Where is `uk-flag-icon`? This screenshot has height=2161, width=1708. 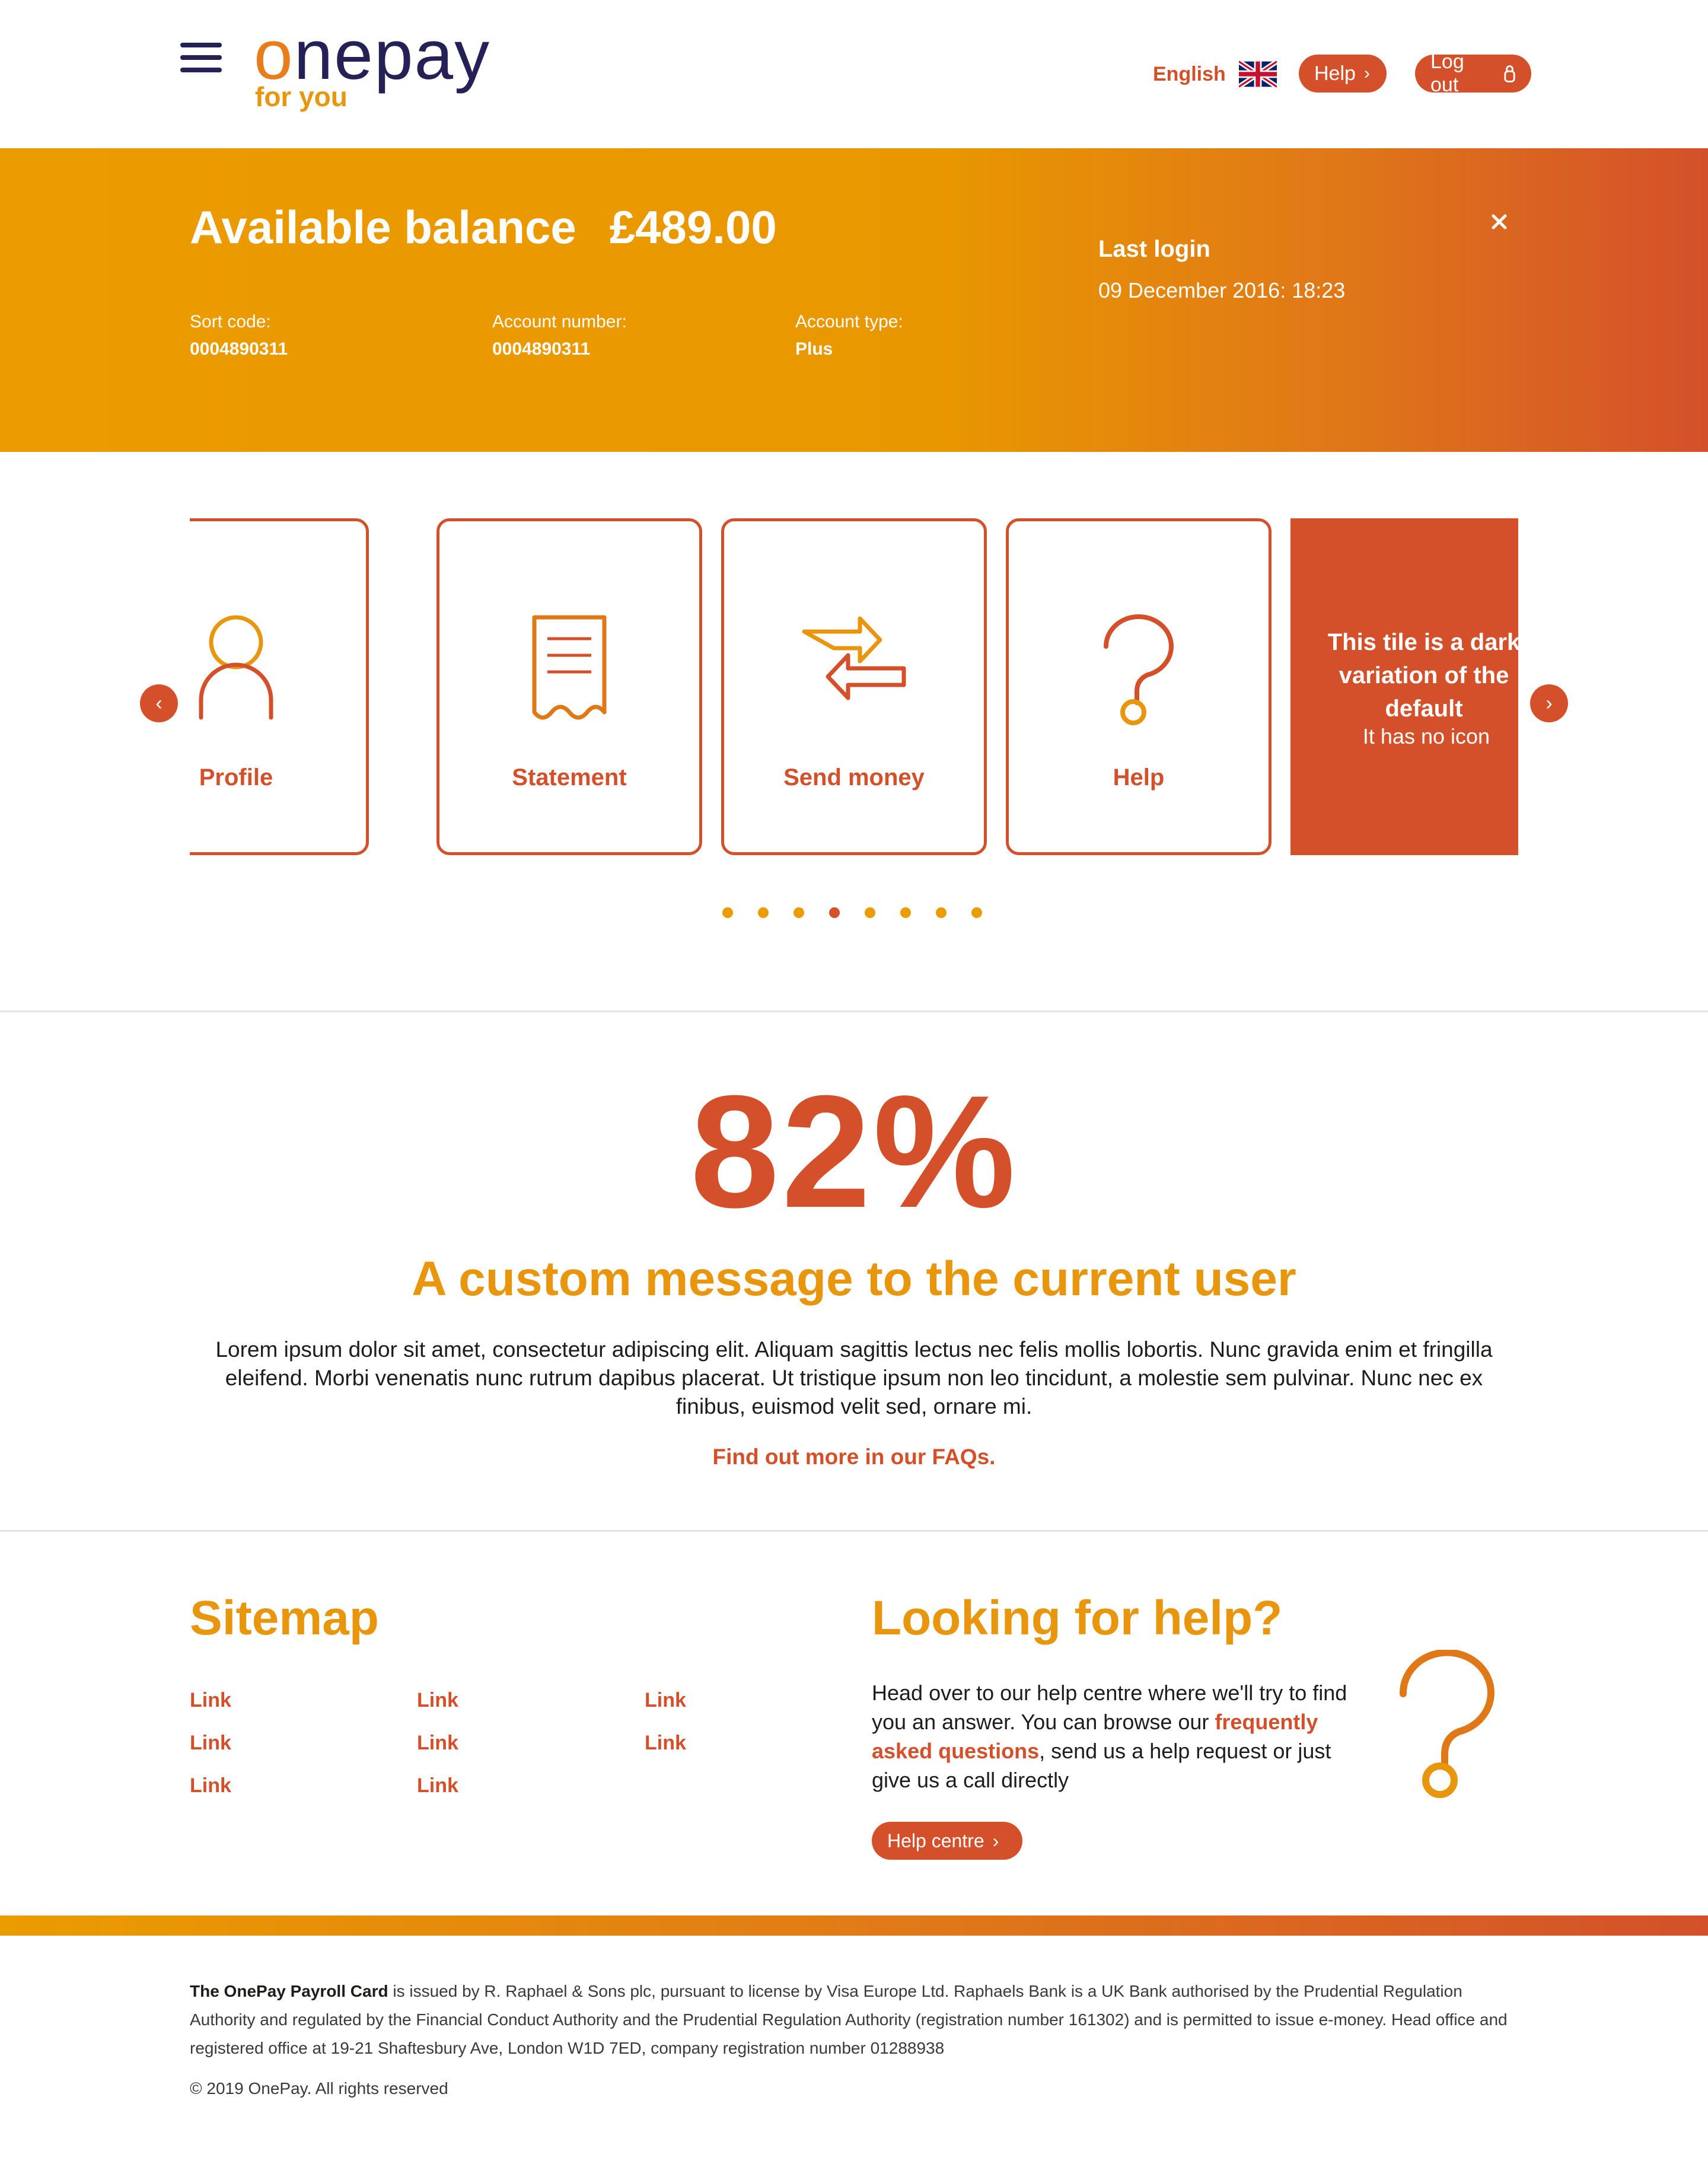
uk-flag-icon is located at coordinates (1257, 74).